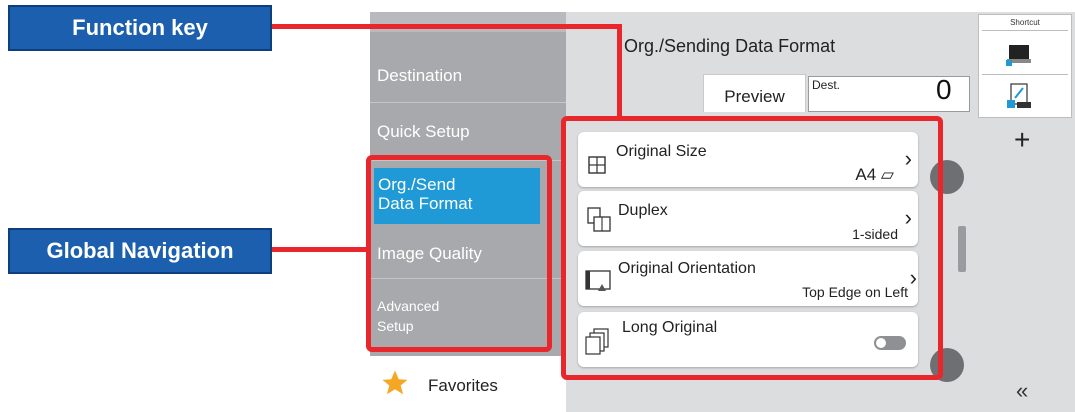 The height and width of the screenshot is (412, 1075). Describe the element at coordinates (463, 385) in the screenshot. I see `favorites-label: Favorites` at that location.